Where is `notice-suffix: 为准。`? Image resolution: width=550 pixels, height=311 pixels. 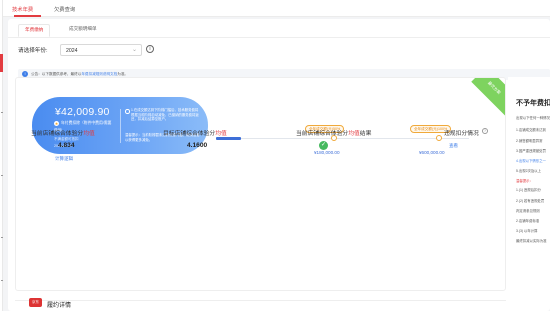
notice-suffix: 为准。 is located at coordinates (123, 74).